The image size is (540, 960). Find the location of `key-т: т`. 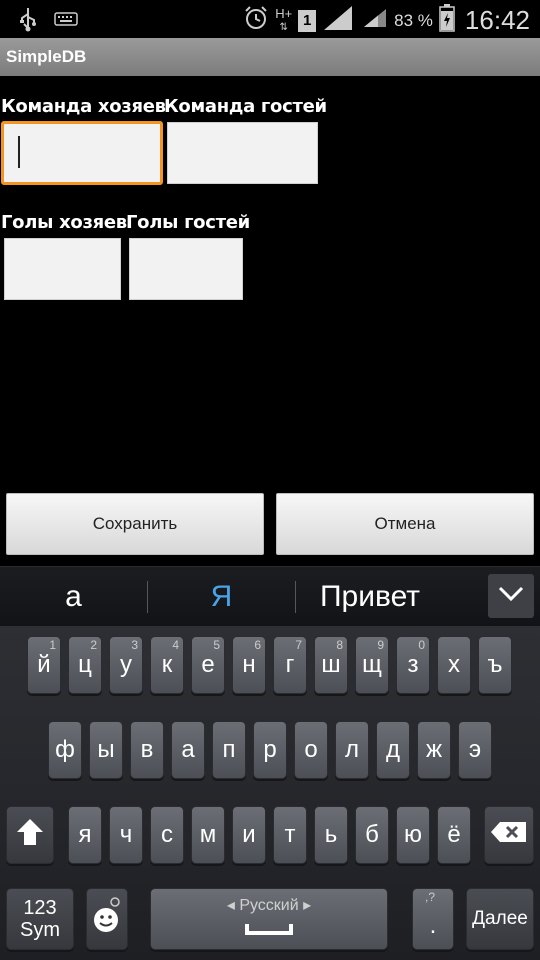

key-т: т is located at coordinates (290, 835).